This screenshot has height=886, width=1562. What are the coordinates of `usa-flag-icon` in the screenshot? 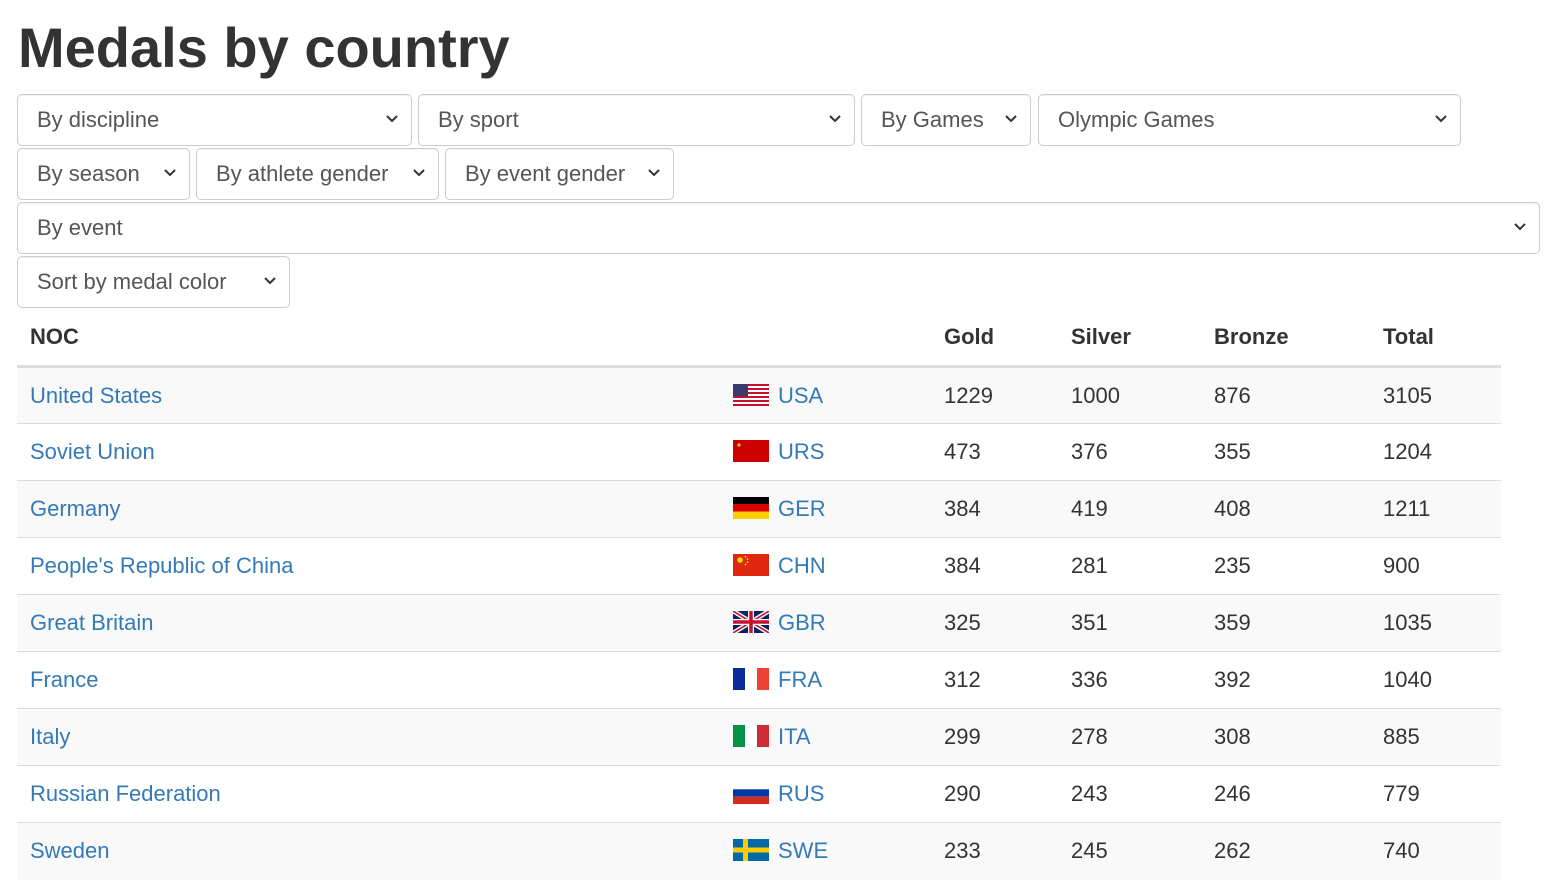 It's located at (751, 394).